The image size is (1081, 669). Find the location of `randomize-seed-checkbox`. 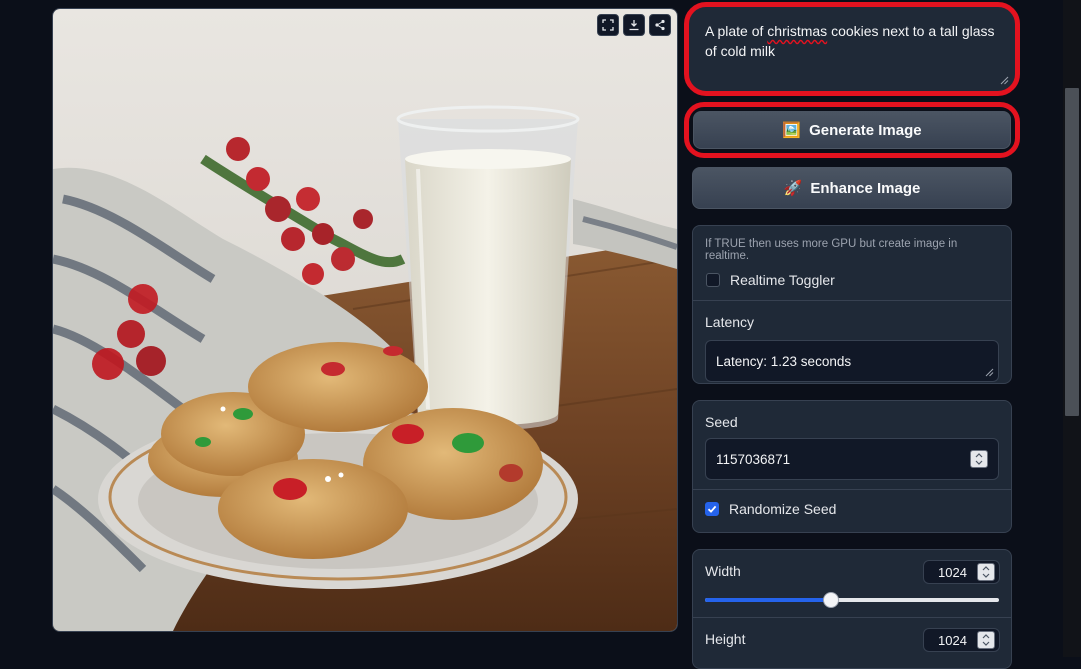

randomize-seed-checkbox is located at coordinates (712, 509).